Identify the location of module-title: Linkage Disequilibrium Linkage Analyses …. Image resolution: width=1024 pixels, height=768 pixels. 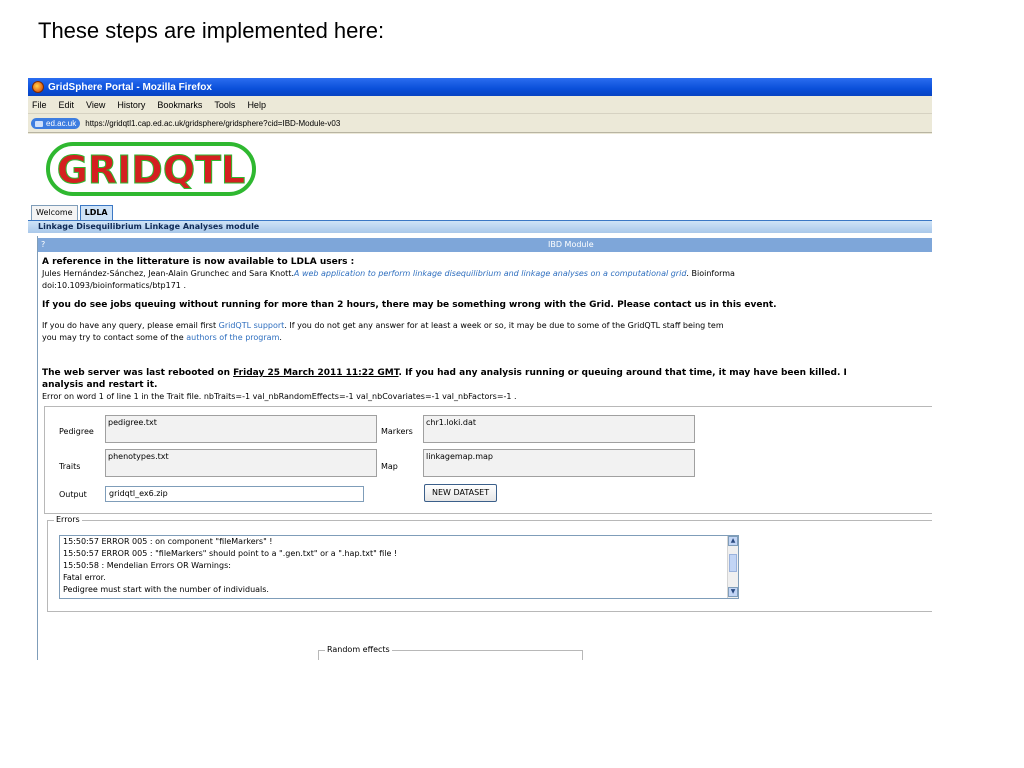
(480, 226).